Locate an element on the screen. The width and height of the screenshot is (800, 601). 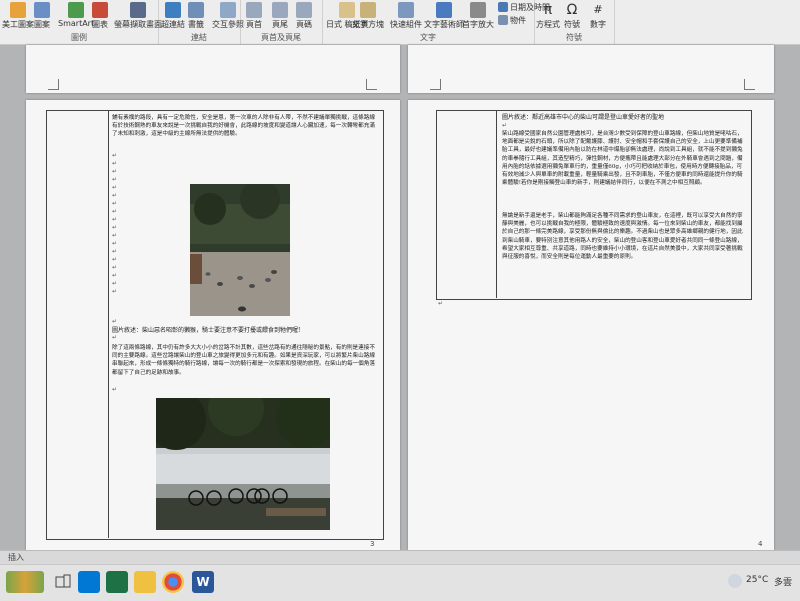
drop-cap-label: 首字放大 is located at coordinates (478, 24).